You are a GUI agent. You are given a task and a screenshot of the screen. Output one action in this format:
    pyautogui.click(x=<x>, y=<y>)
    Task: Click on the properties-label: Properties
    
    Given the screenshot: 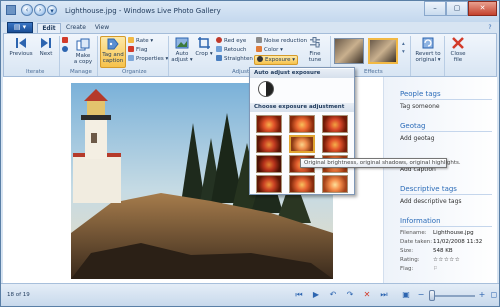 What is the action you would take?
    pyautogui.click(x=150, y=59)
    